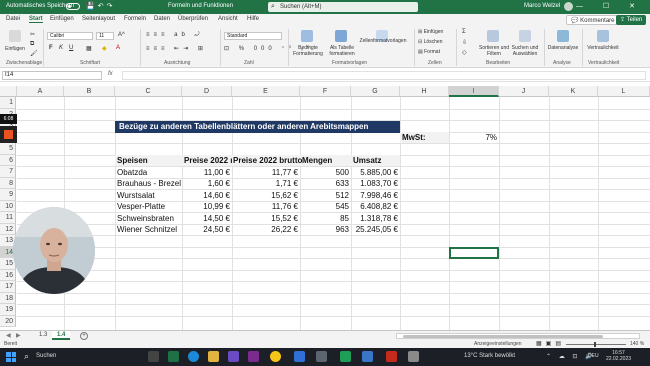 This screenshot has width=650, height=366. What do you see at coordinates (317, 160) in the screenshot?
I see `header-mengen: Mengen` at bounding box center [317, 160].